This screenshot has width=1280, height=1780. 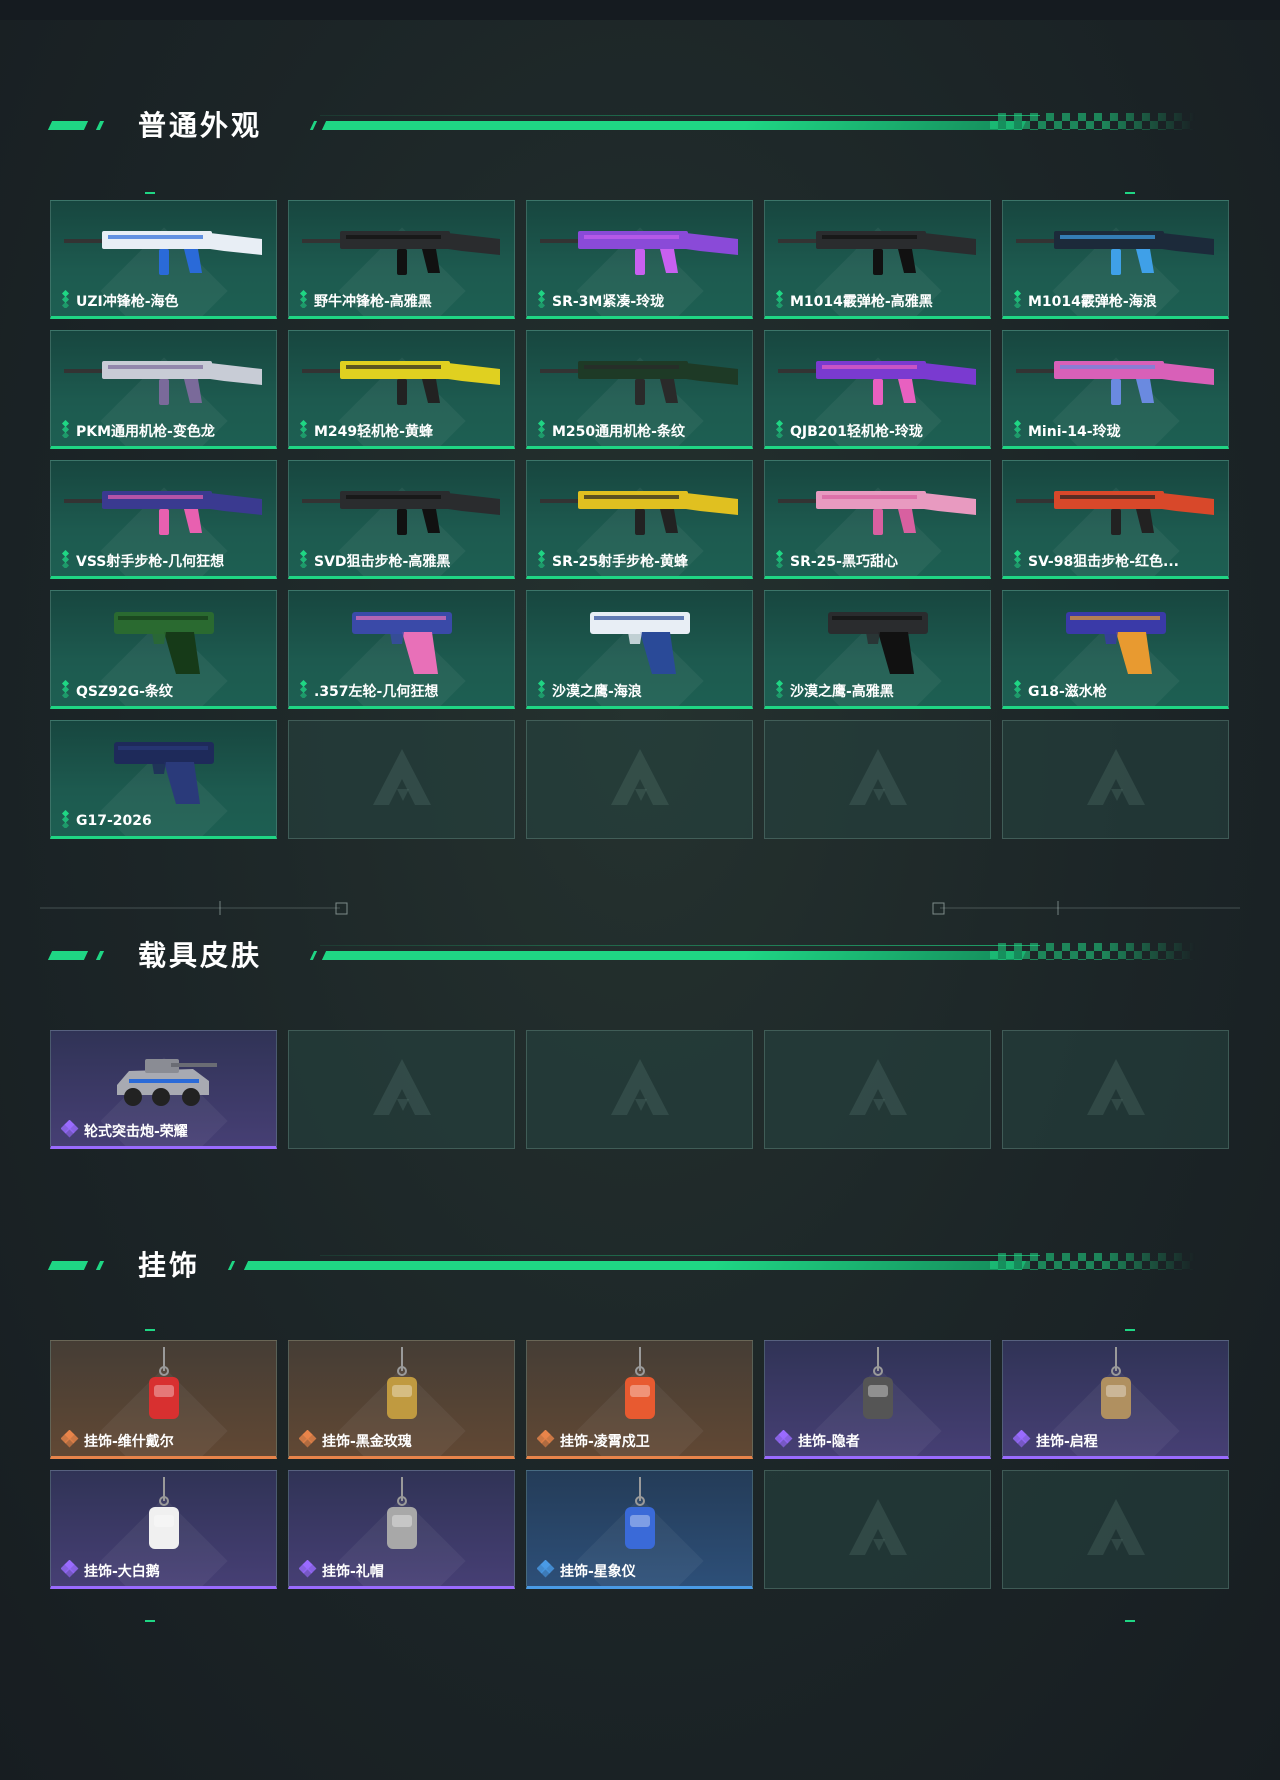 What do you see at coordinates (639, 649) in the screenshot?
I see `item-card: 沙漠之鹰-海浪` at bounding box center [639, 649].